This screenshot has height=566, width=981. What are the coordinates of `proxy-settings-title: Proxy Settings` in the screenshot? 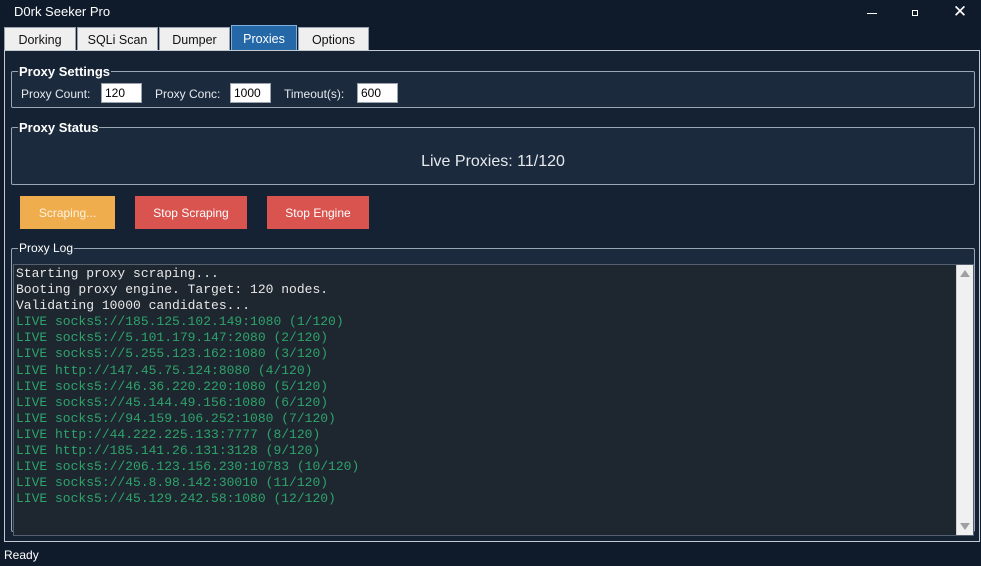 It's located at (65, 71).